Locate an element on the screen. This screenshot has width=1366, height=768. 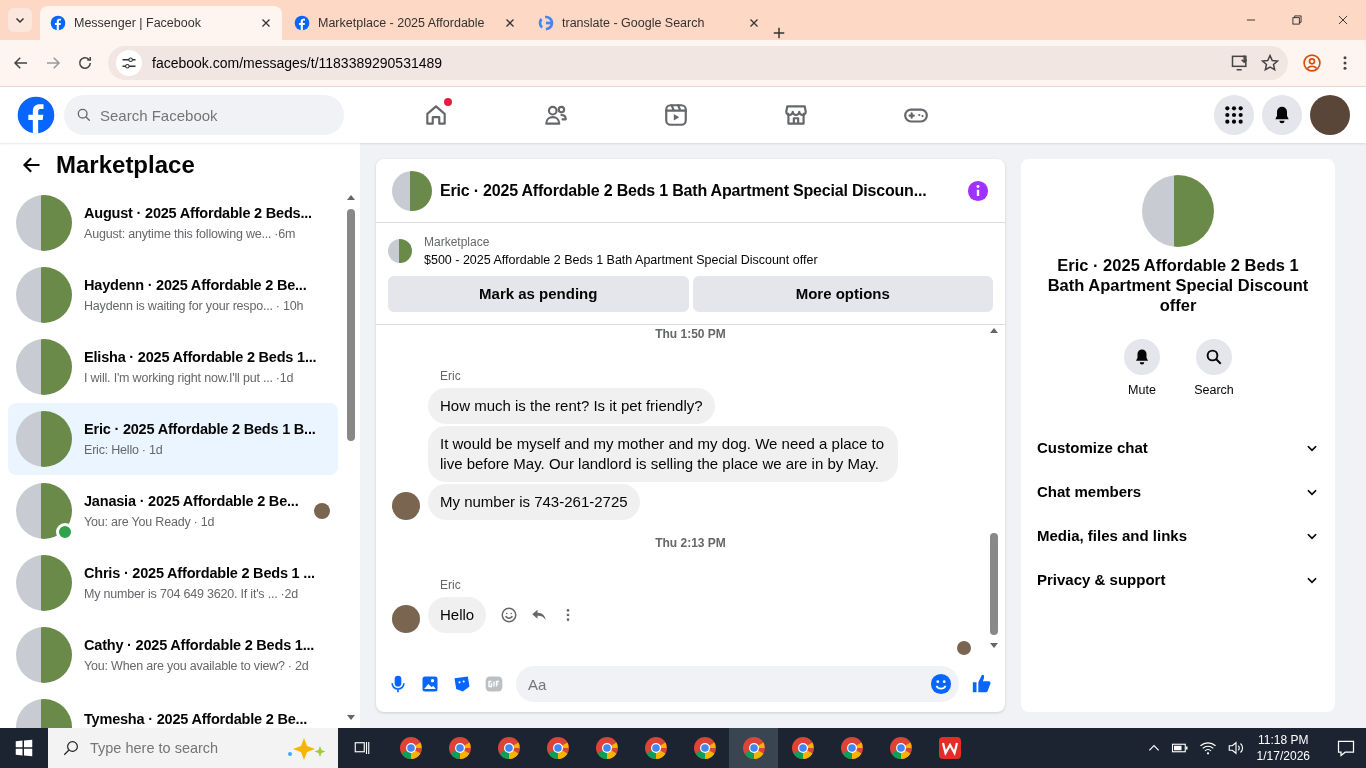
clock-time: 11:18 PM is located at coordinates (1283, 740).